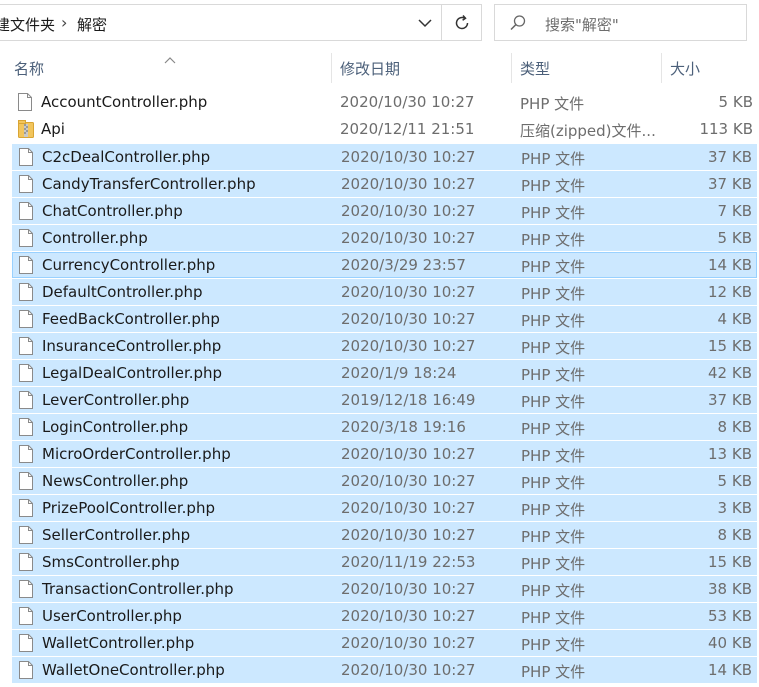  Describe the element at coordinates (424, 22) in the screenshot. I see `chevron-down-icon` at that location.